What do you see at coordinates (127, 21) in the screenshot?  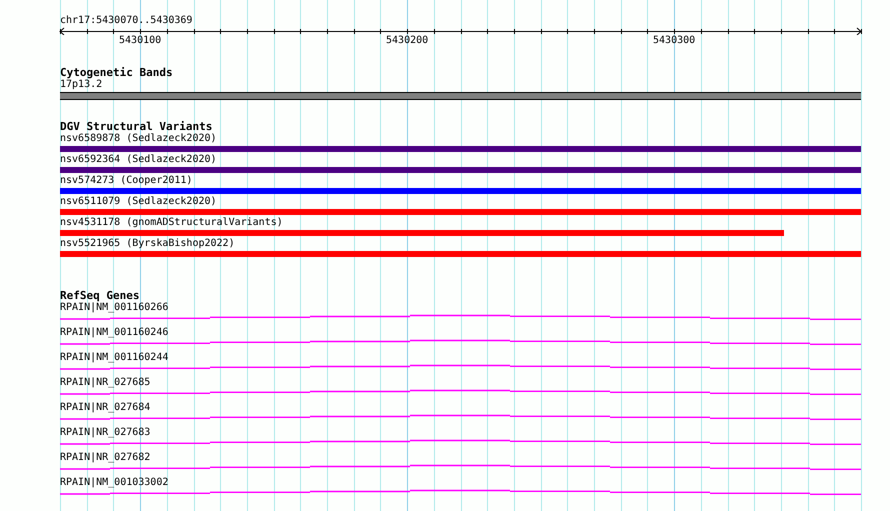 I see `coordinate-range: chr17:5430070..5430369` at bounding box center [127, 21].